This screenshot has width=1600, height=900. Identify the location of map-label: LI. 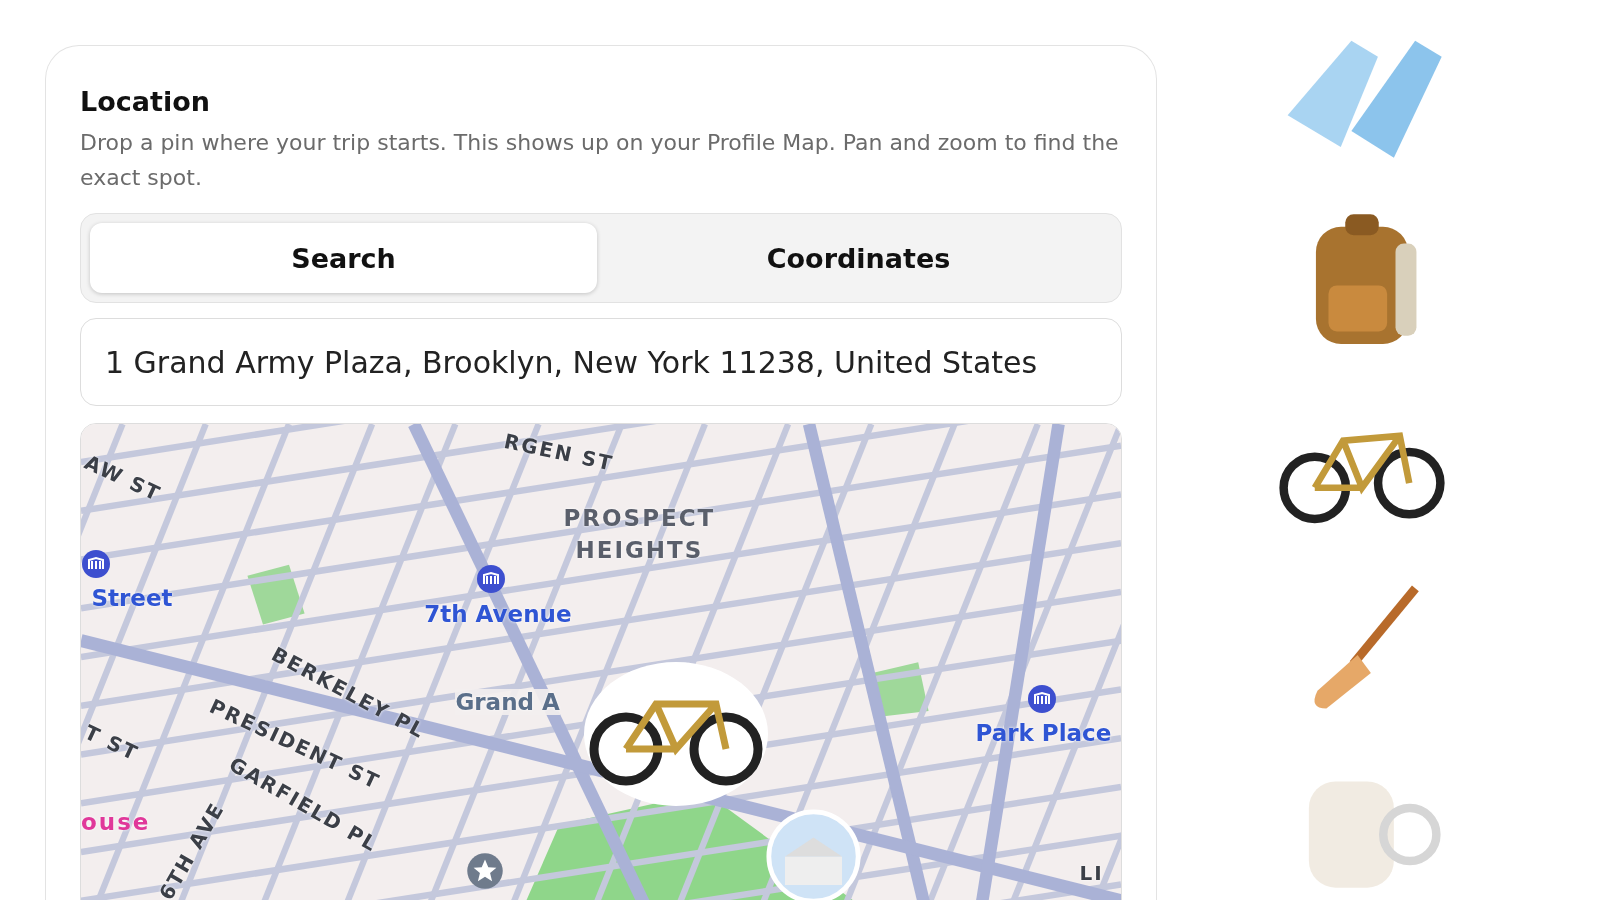
(1091, 872).